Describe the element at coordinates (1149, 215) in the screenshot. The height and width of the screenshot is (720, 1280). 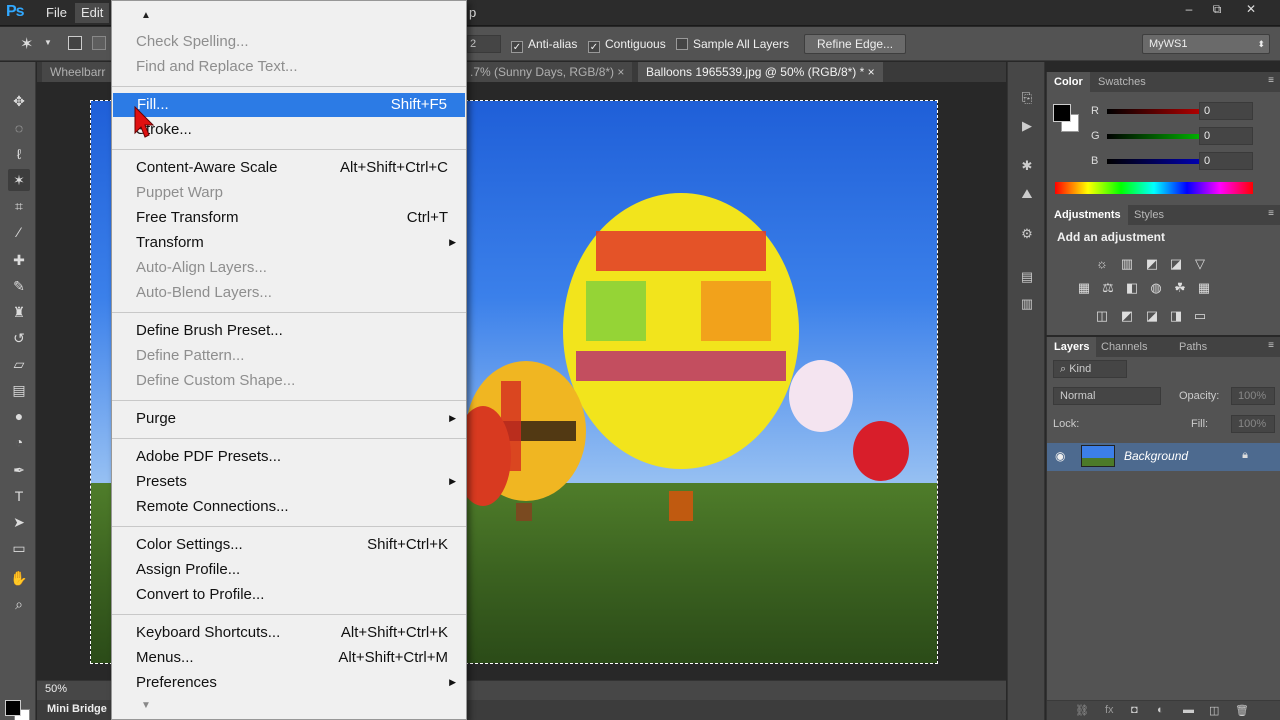
I see `tab-styles: Styles` at that location.